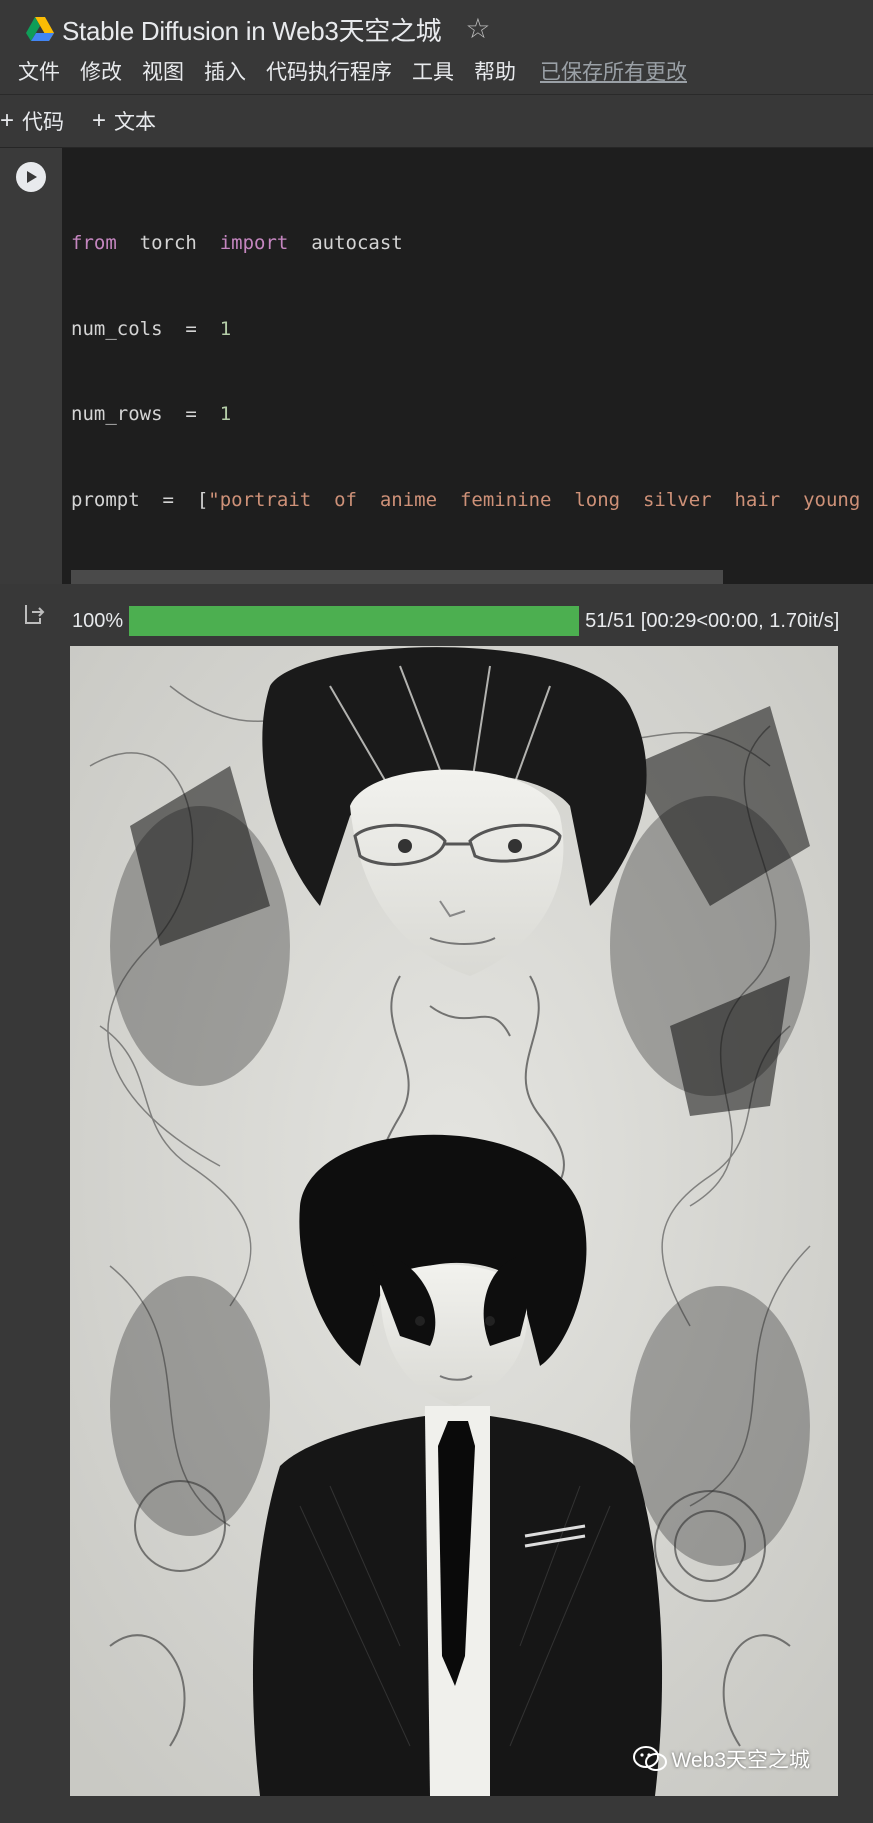 The height and width of the screenshot is (1823, 873). I want to click on add-code-button: + 代码, so click(32, 121).